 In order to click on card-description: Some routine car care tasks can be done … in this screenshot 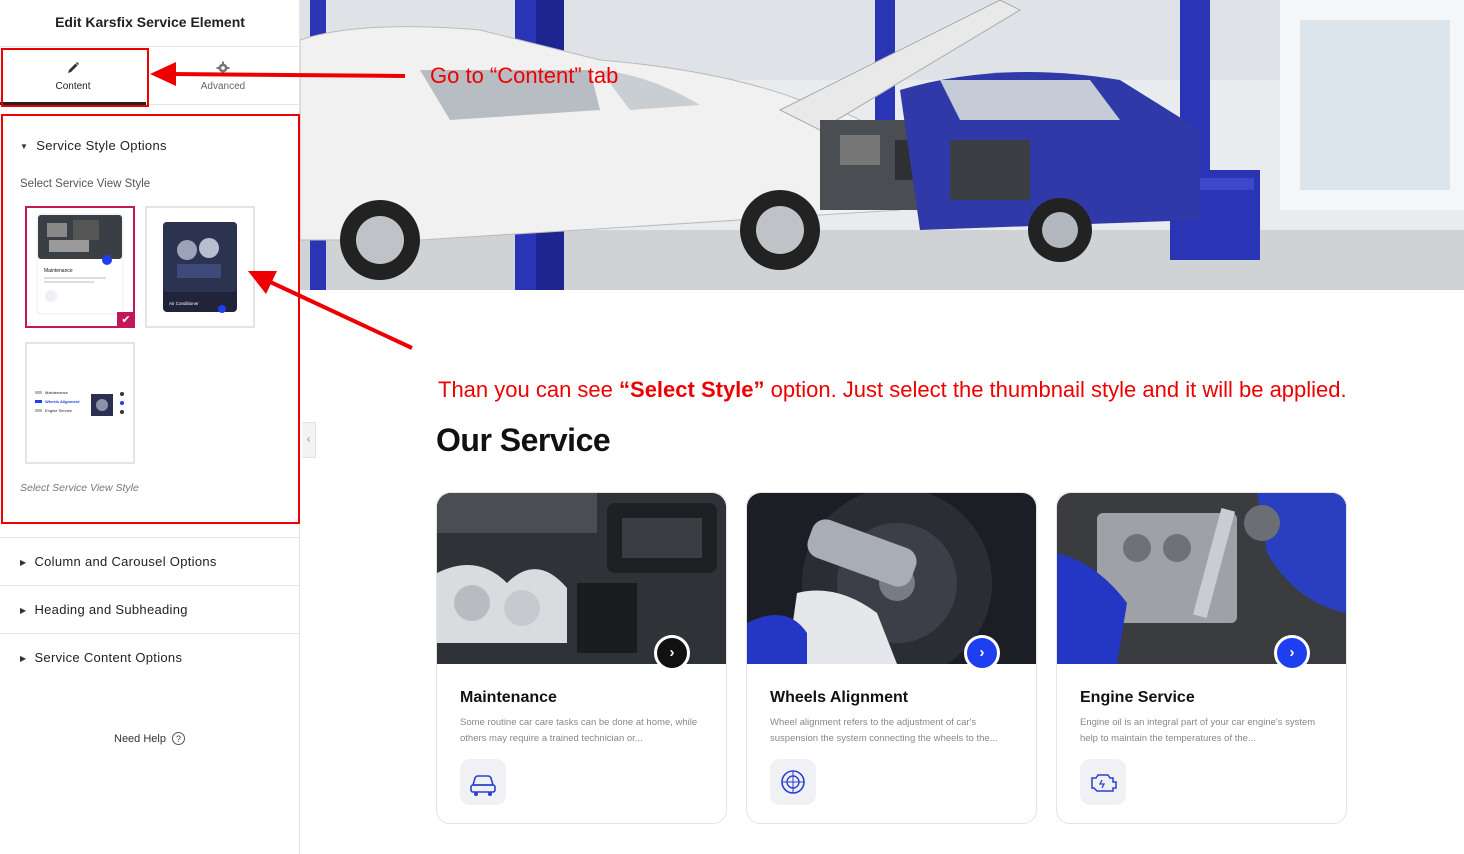, I will do `click(579, 730)`.